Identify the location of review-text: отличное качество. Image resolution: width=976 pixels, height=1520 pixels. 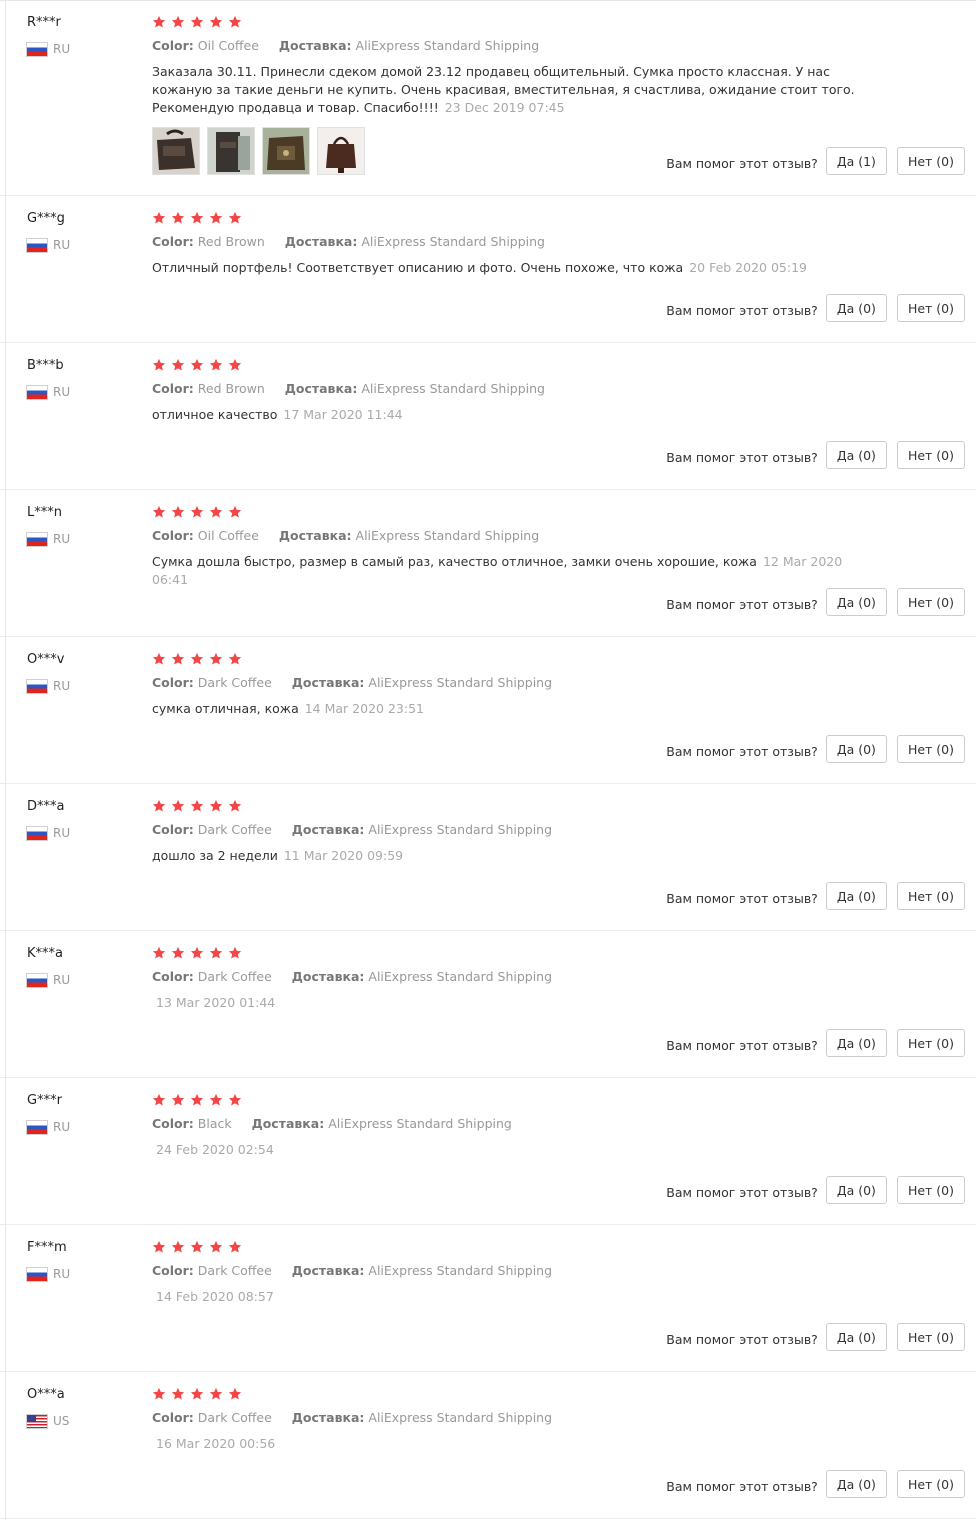
(215, 414).